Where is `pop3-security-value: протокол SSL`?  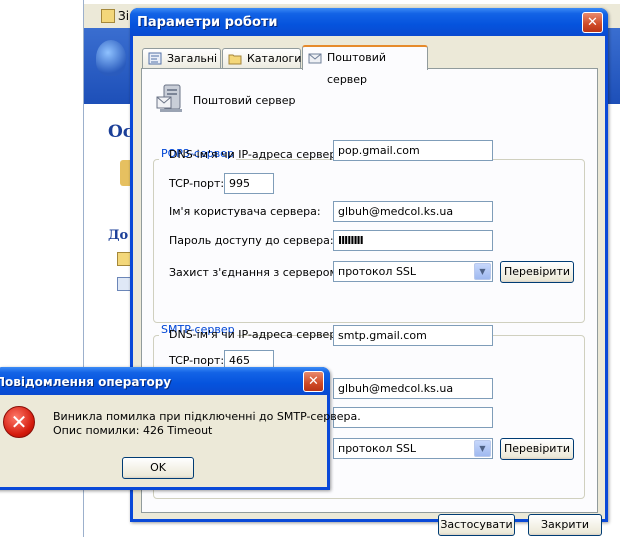 pop3-security-value: протокол SSL is located at coordinates (377, 271).